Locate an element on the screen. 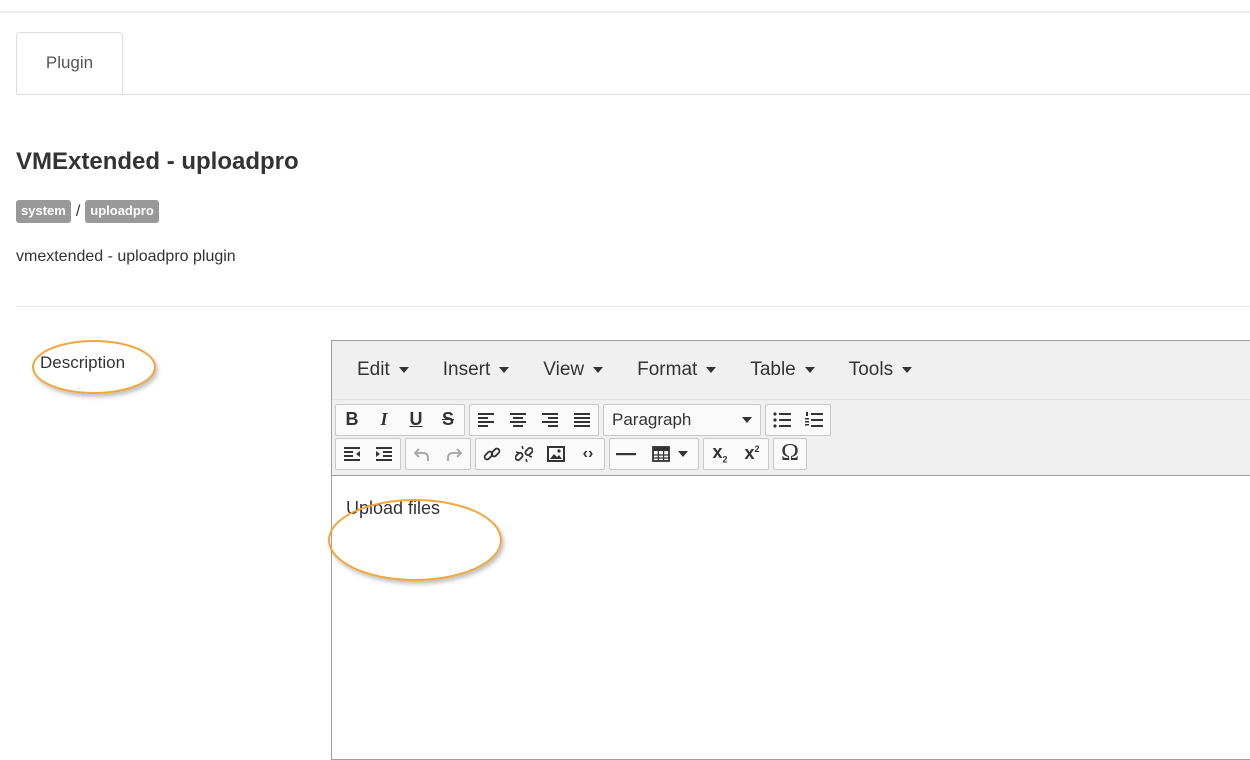 Image resolution: width=1250 pixels, height=760 pixels. outdent-icon is located at coordinates (352, 453).